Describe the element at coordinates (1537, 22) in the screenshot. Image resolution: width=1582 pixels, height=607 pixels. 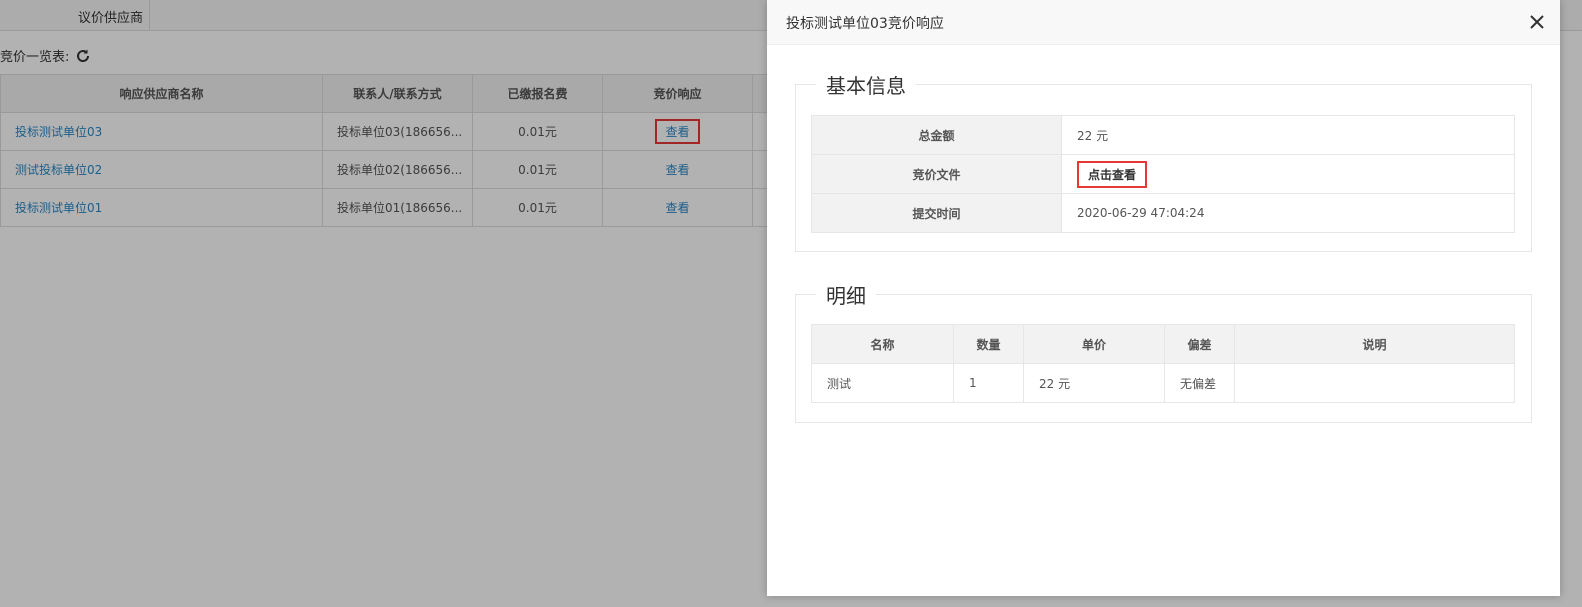
I see `close-icon` at that location.